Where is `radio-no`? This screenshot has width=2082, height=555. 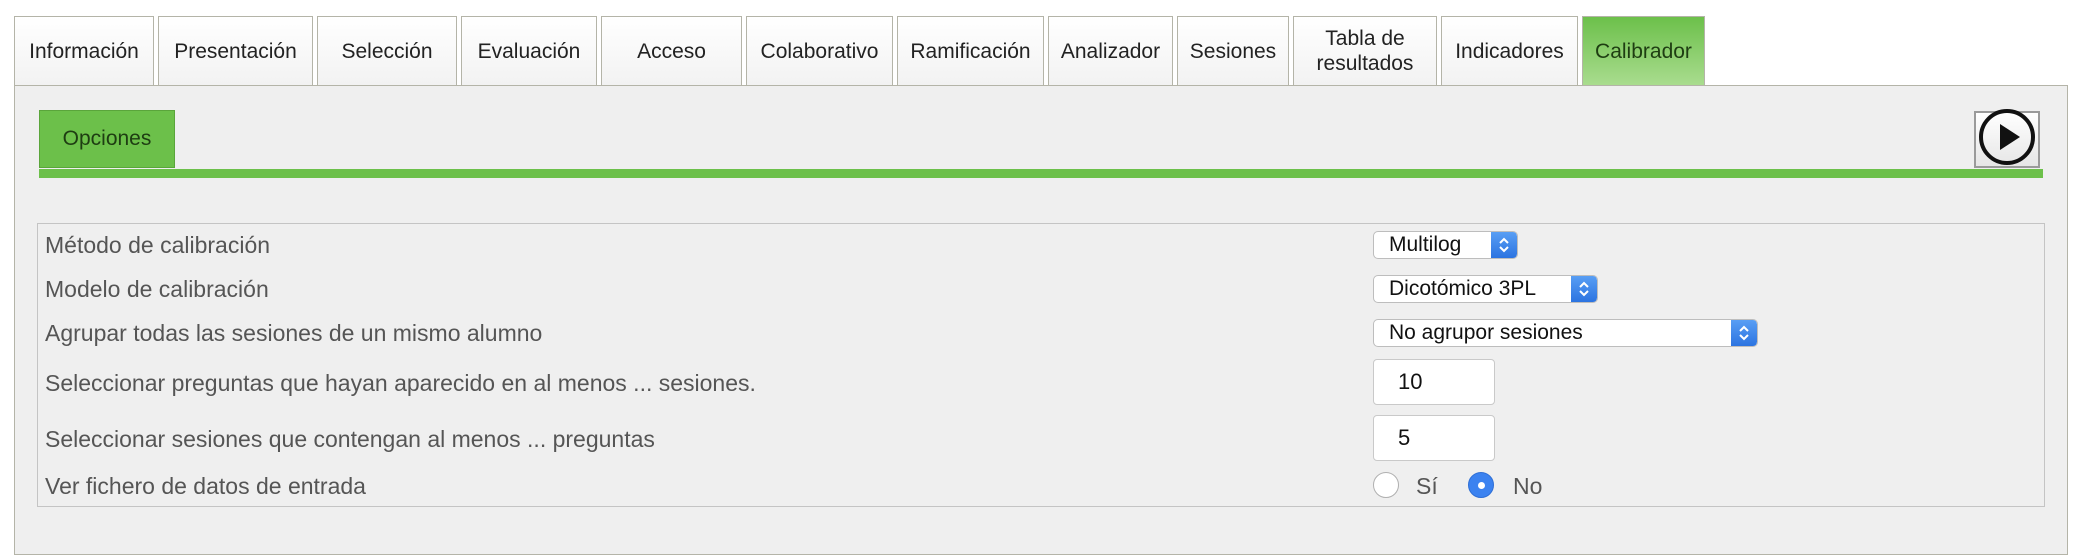 radio-no is located at coordinates (1481, 485).